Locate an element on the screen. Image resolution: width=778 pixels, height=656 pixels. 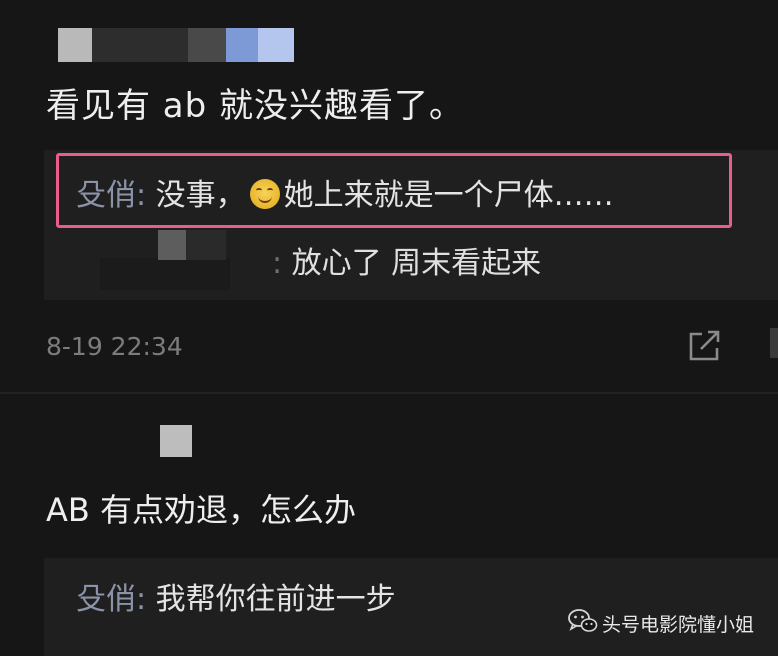
reply-body: 放心了 周末看起来 is located at coordinates (412, 263).